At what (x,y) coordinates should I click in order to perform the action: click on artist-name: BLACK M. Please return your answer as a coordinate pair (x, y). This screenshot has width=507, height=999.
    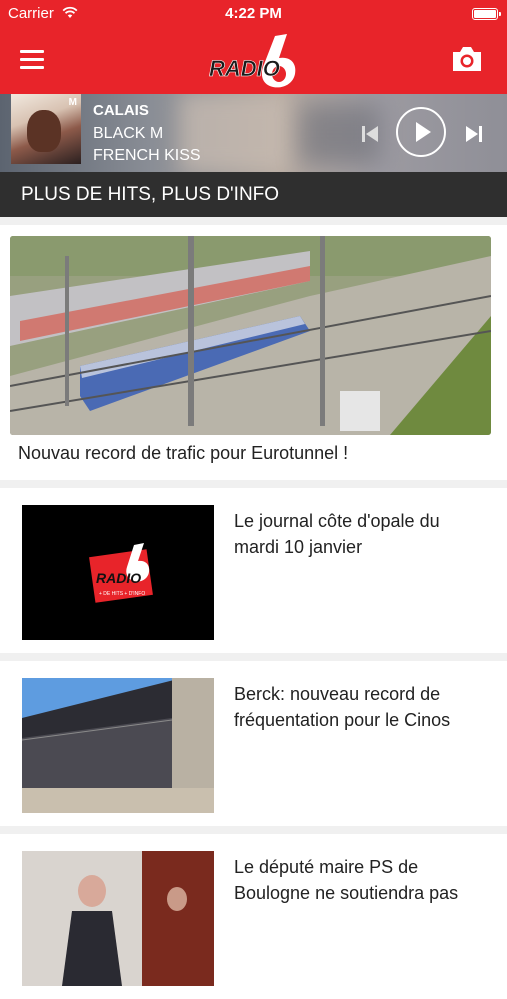
    Looking at the image, I should click on (128, 133).